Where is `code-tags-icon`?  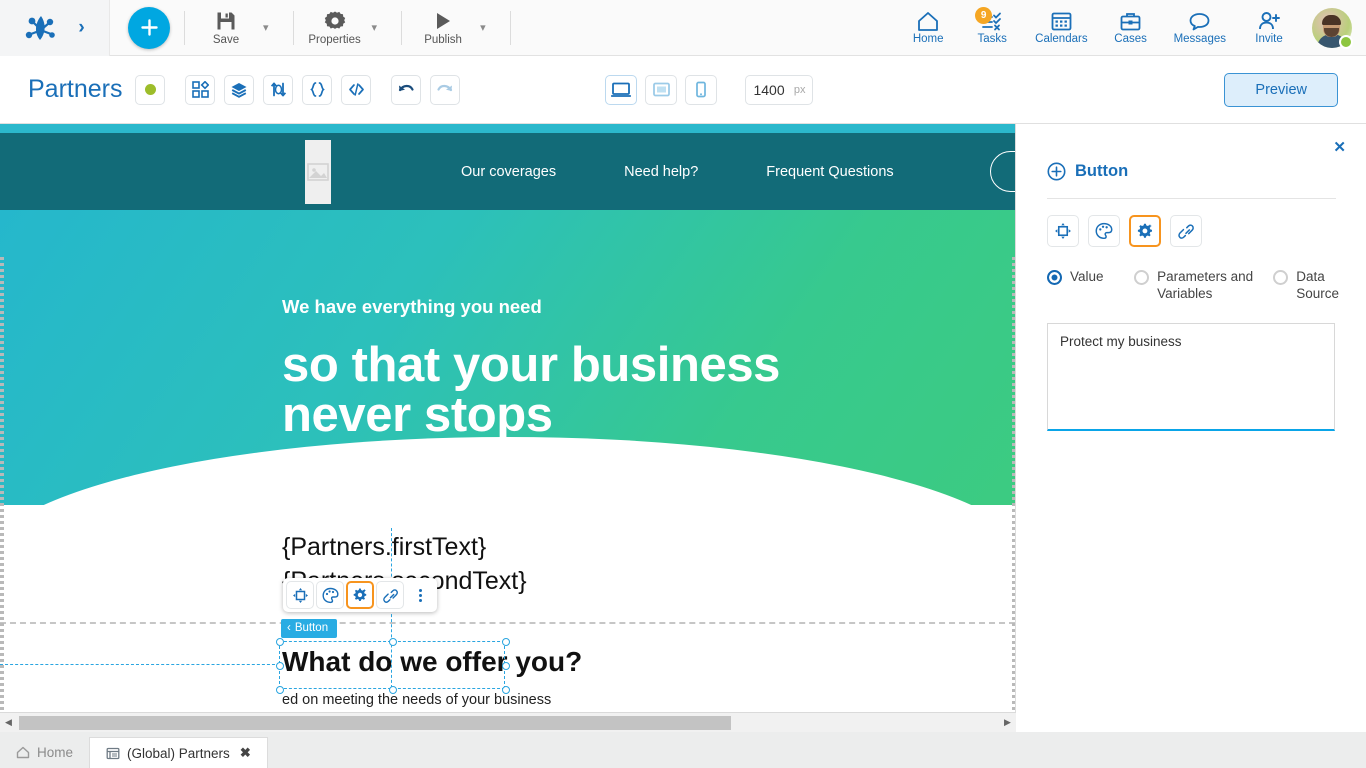
code-tags-icon is located at coordinates (356, 89).